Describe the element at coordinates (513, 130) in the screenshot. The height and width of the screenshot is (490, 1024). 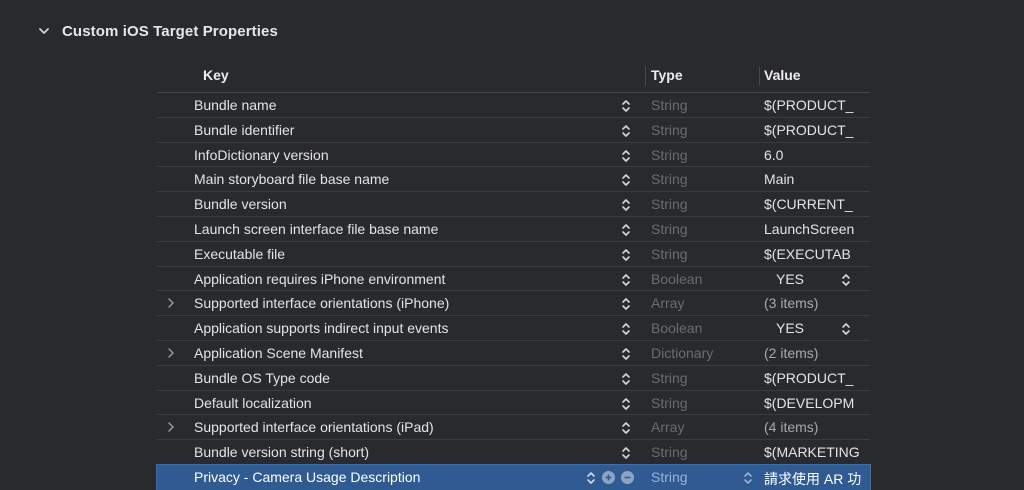
I see `table-row: Bundle identifier String $(PRODUCT_` at that location.